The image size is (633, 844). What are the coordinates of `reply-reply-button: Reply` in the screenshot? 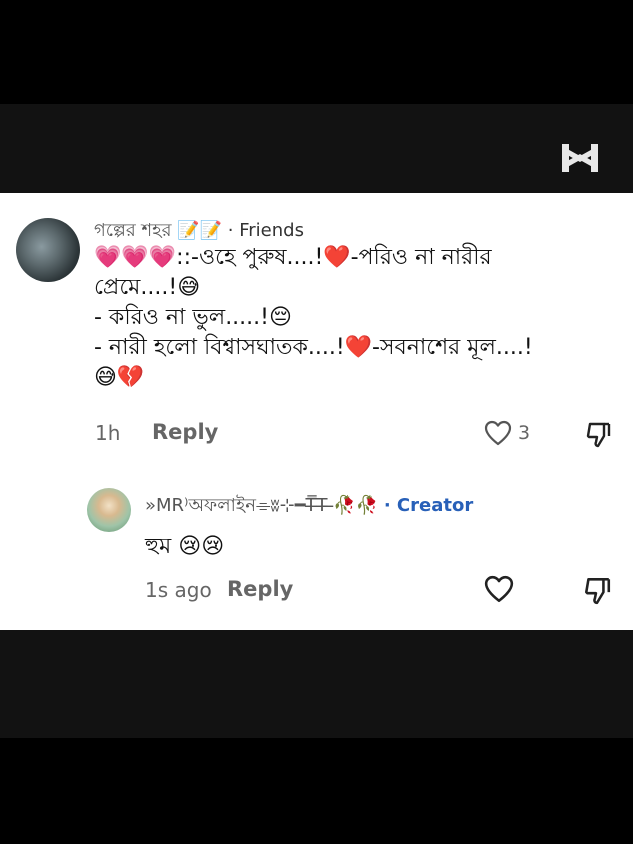 It's located at (260, 589).